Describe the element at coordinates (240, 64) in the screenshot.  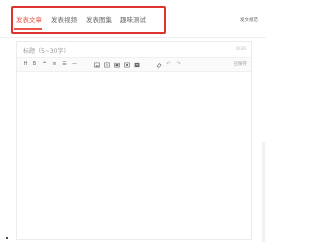
I see `save-status: 已保存` at that location.